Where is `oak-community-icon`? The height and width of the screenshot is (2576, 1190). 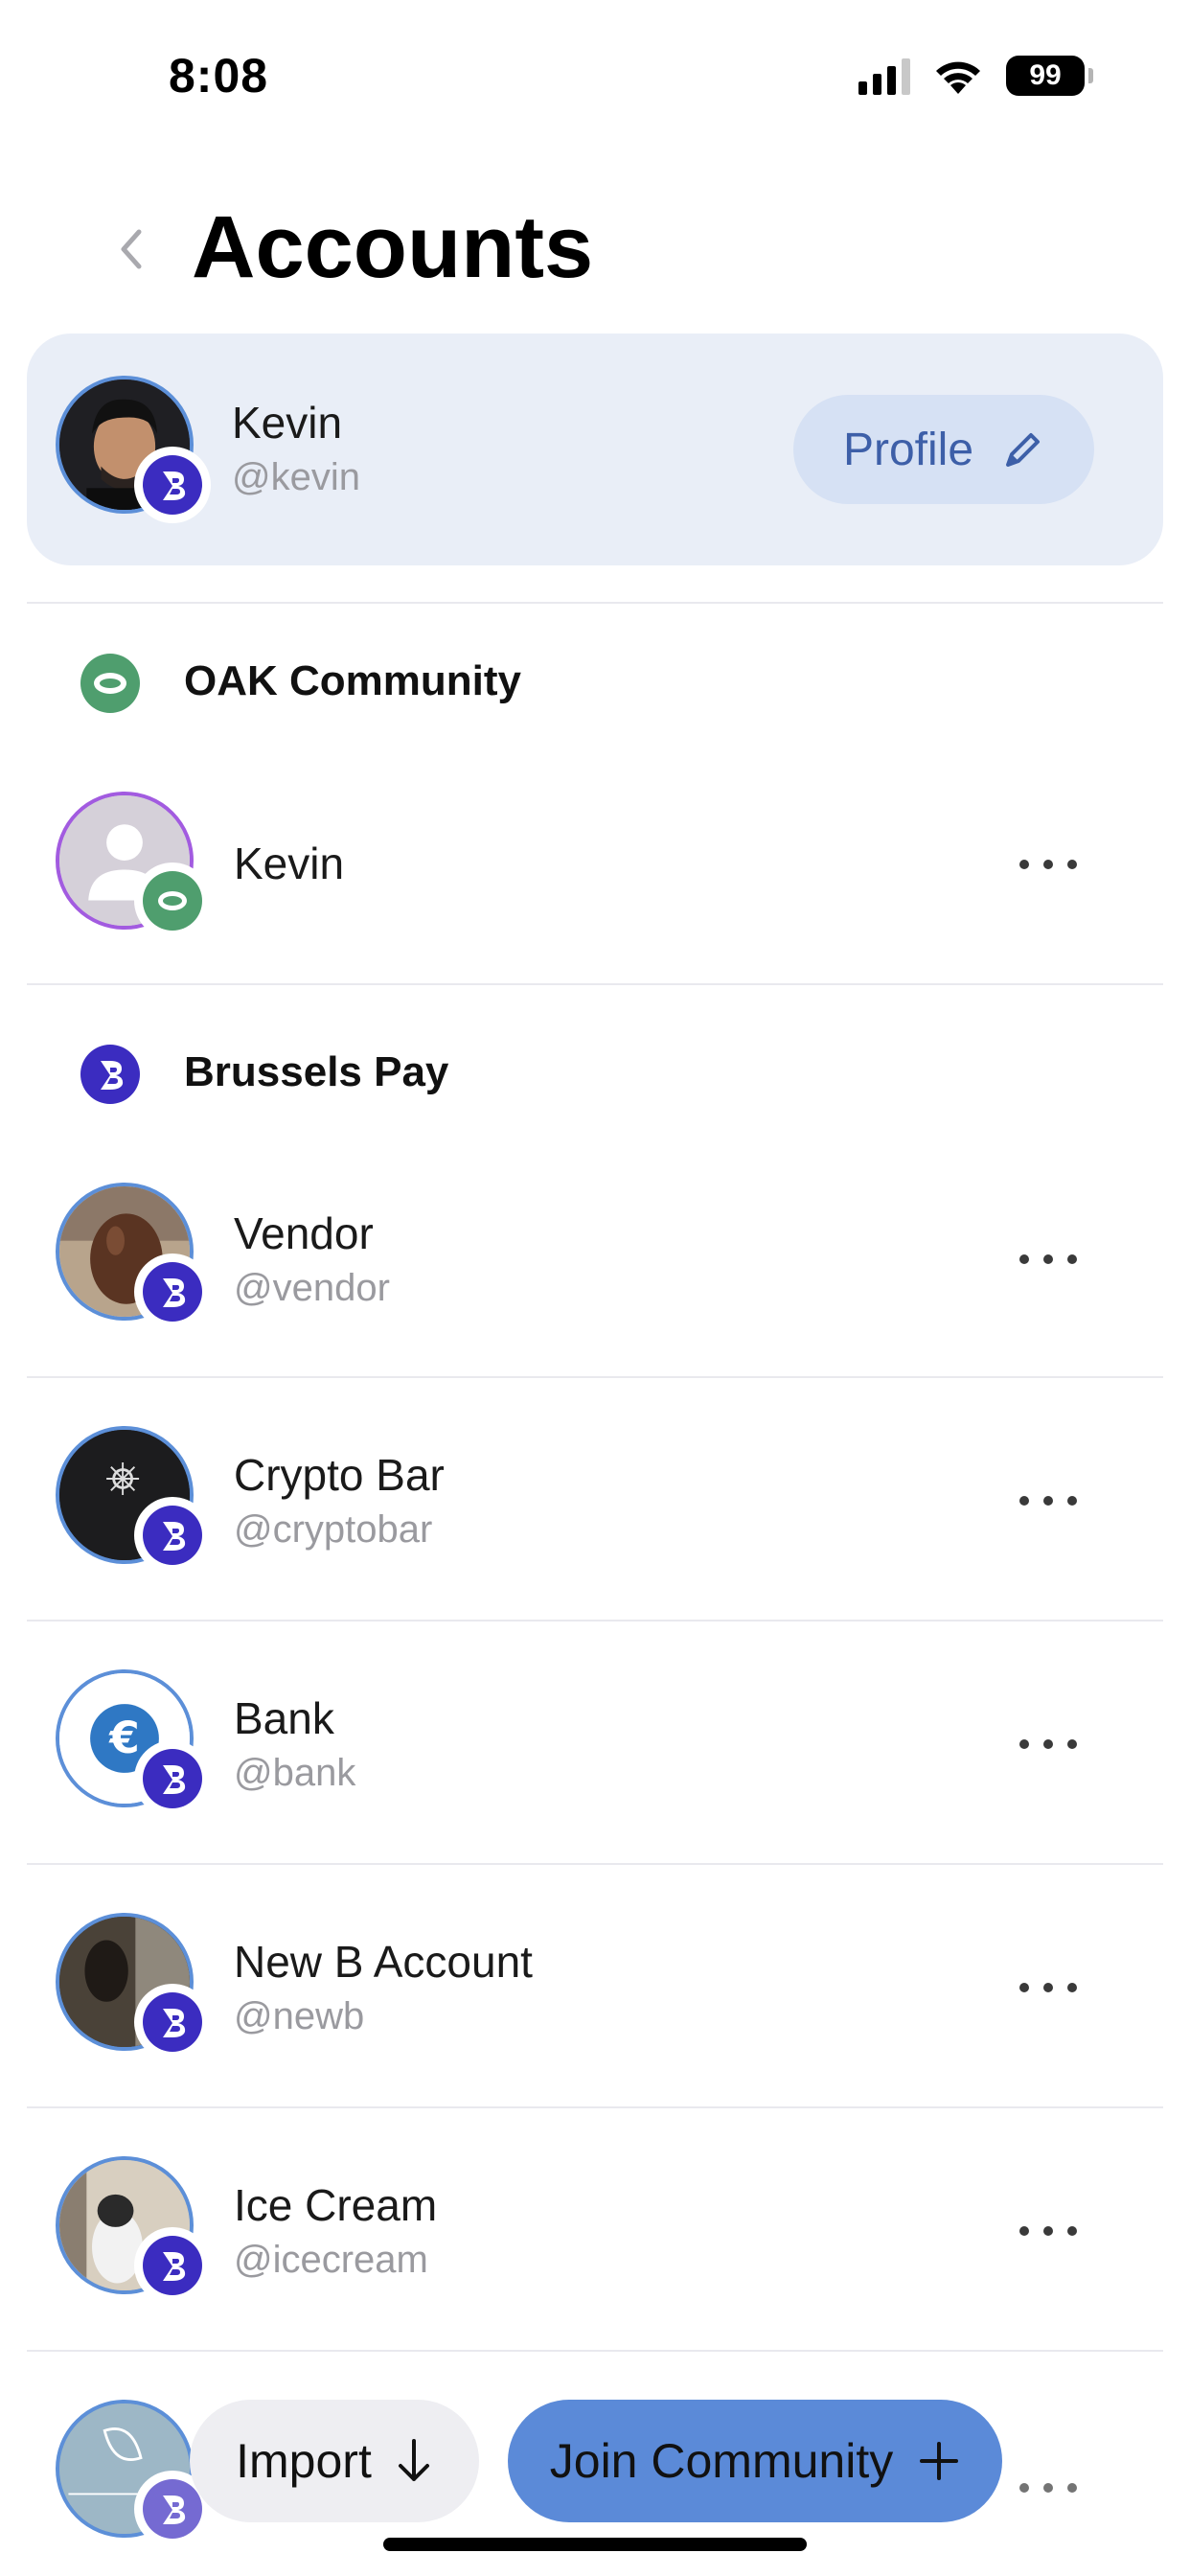
oak-community-icon is located at coordinates (110, 683).